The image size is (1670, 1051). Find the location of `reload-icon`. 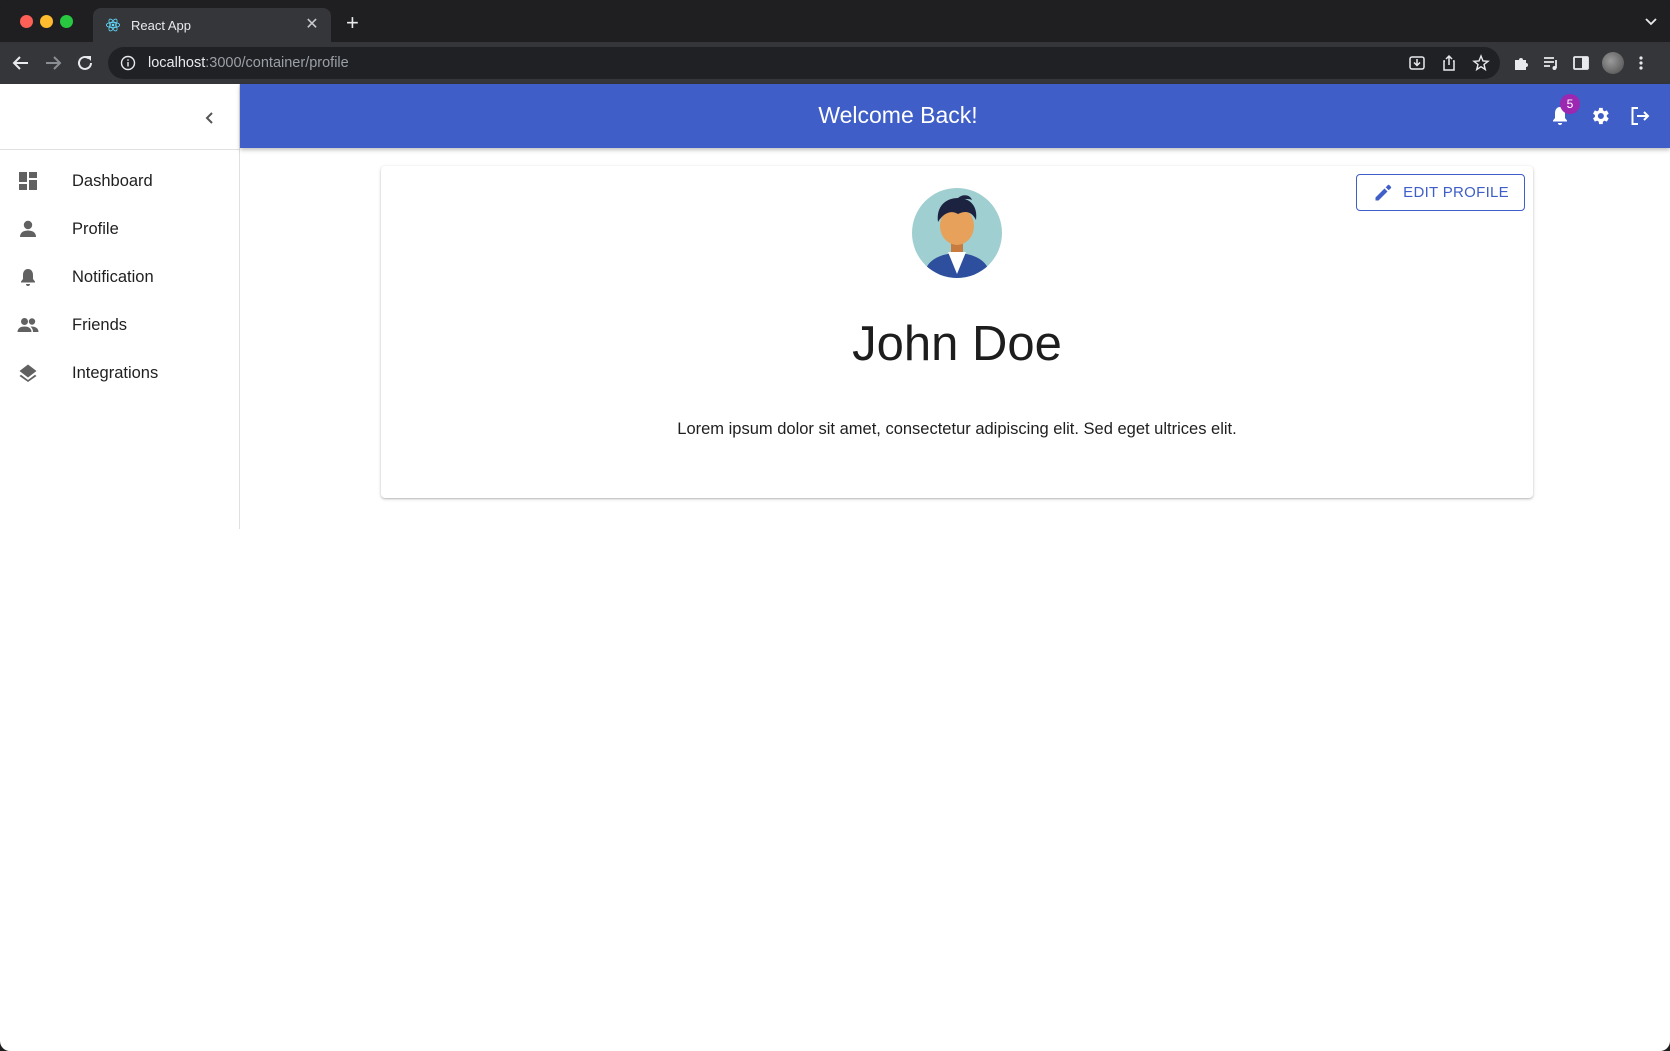

reload-icon is located at coordinates (85, 63).